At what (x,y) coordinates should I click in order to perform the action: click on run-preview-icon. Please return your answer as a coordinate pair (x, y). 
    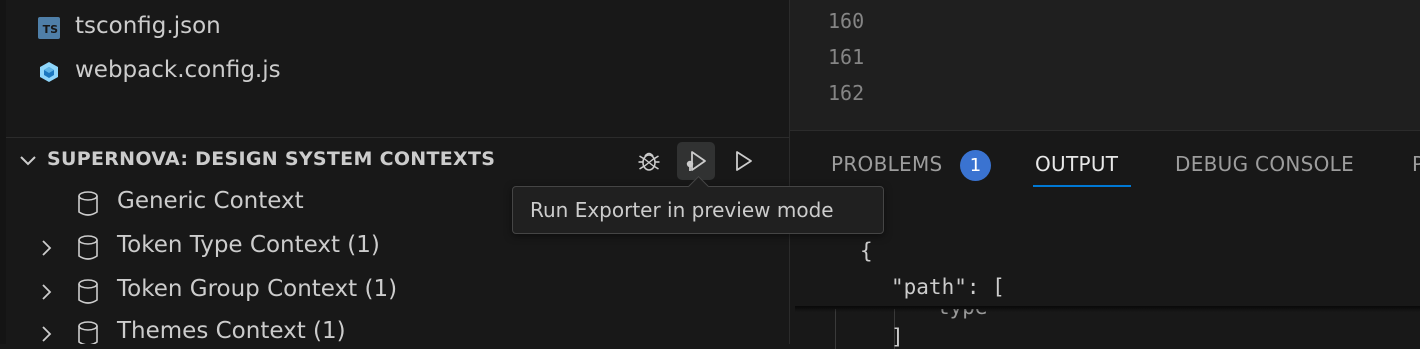
    Looking at the image, I should click on (696, 161).